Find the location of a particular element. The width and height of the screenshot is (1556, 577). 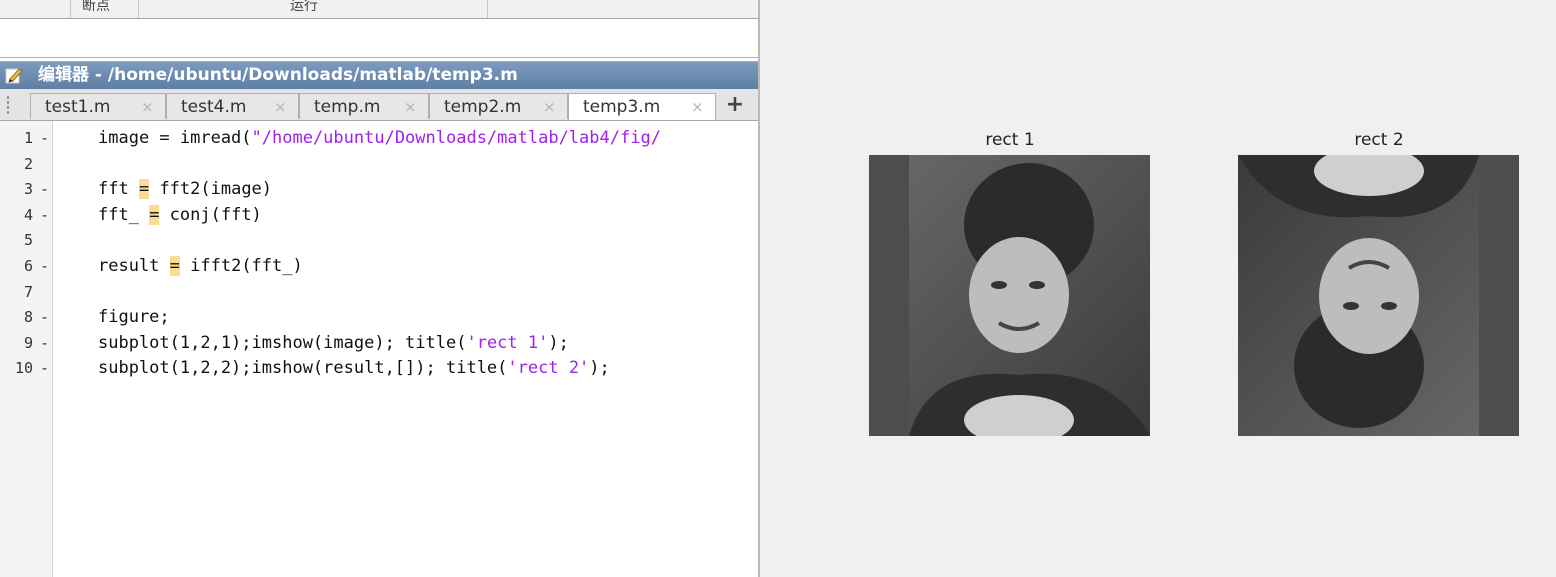

tab-label: temp2.m is located at coordinates (483, 107).